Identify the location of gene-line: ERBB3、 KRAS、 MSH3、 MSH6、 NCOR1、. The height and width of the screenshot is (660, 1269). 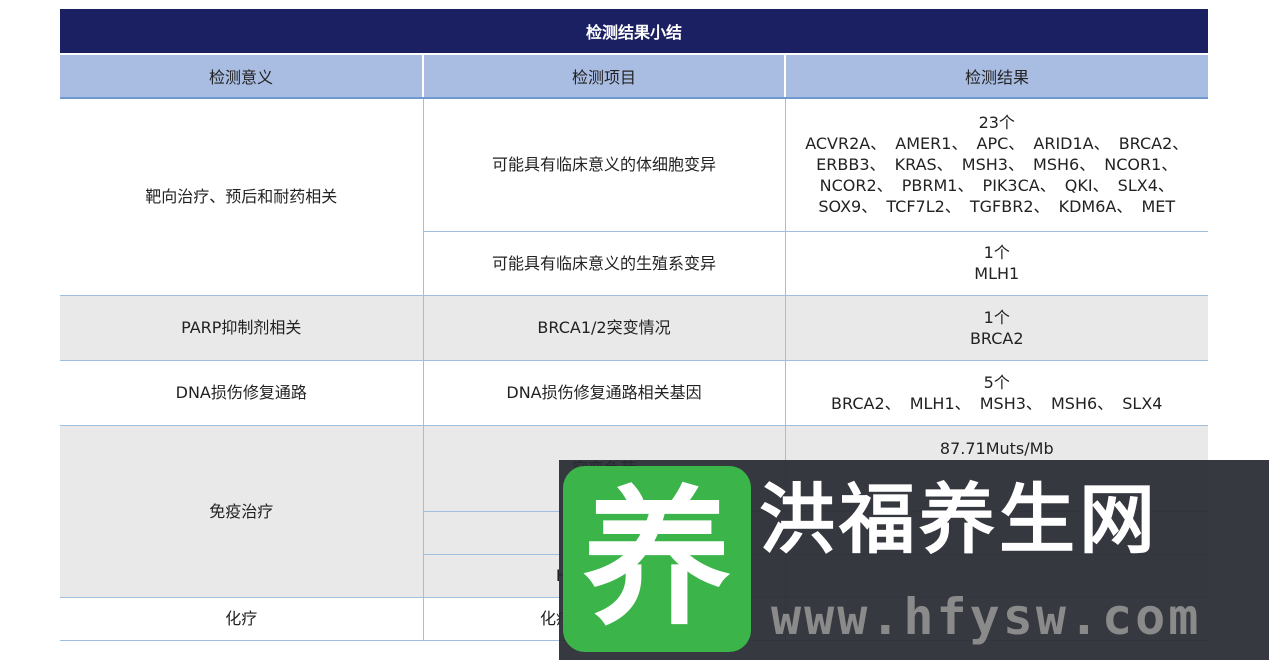
(997, 165).